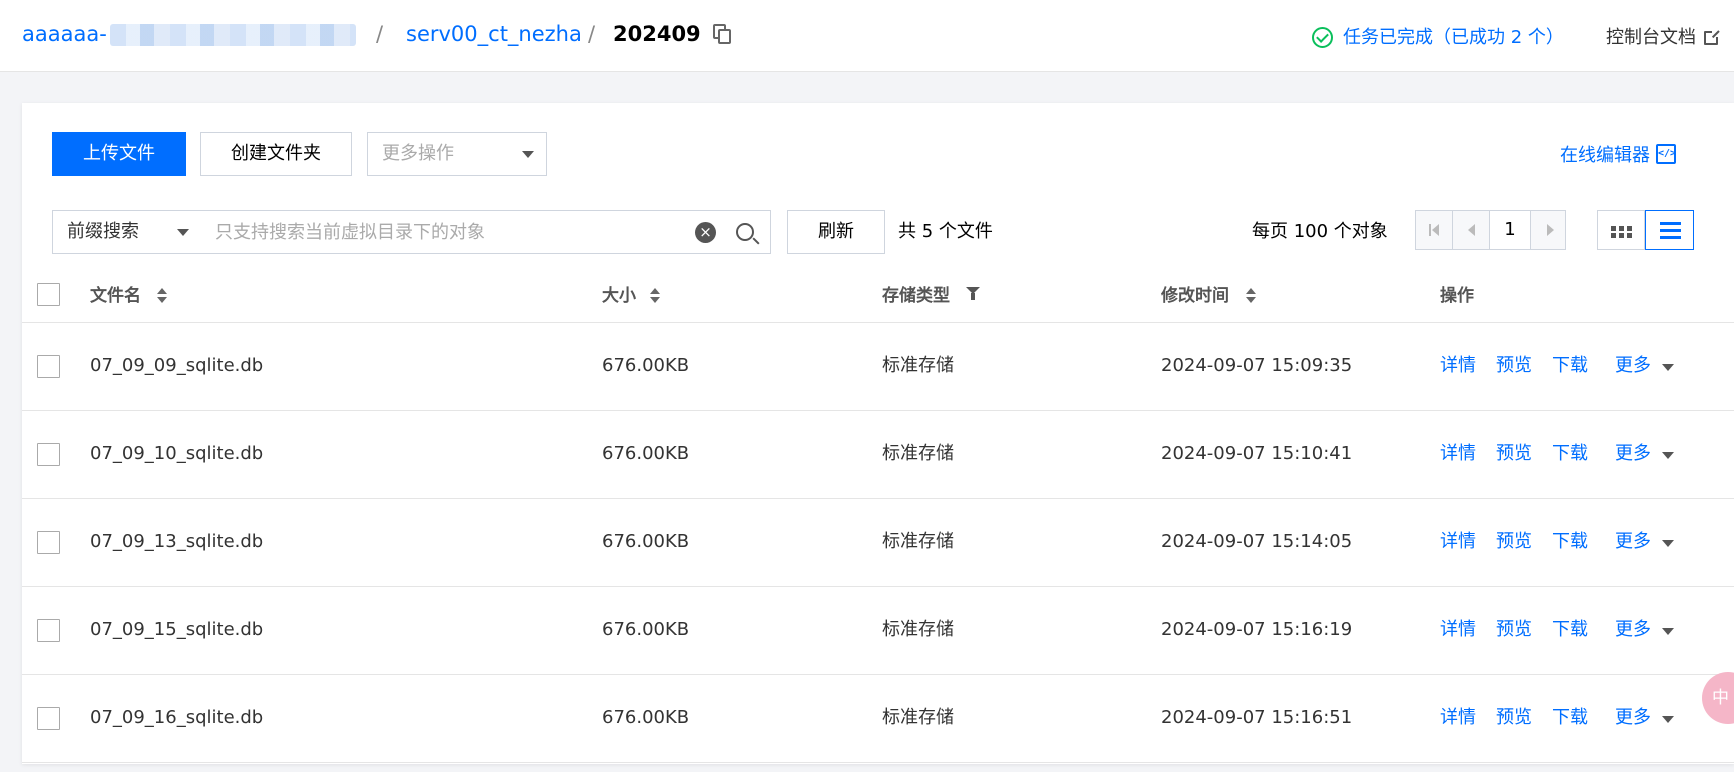 The width and height of the screenshot is (1734, 772). Describe the element at coordinates (276, 154) in the screenshot. I see `create-folder-button: 创建文件夹` at that location.